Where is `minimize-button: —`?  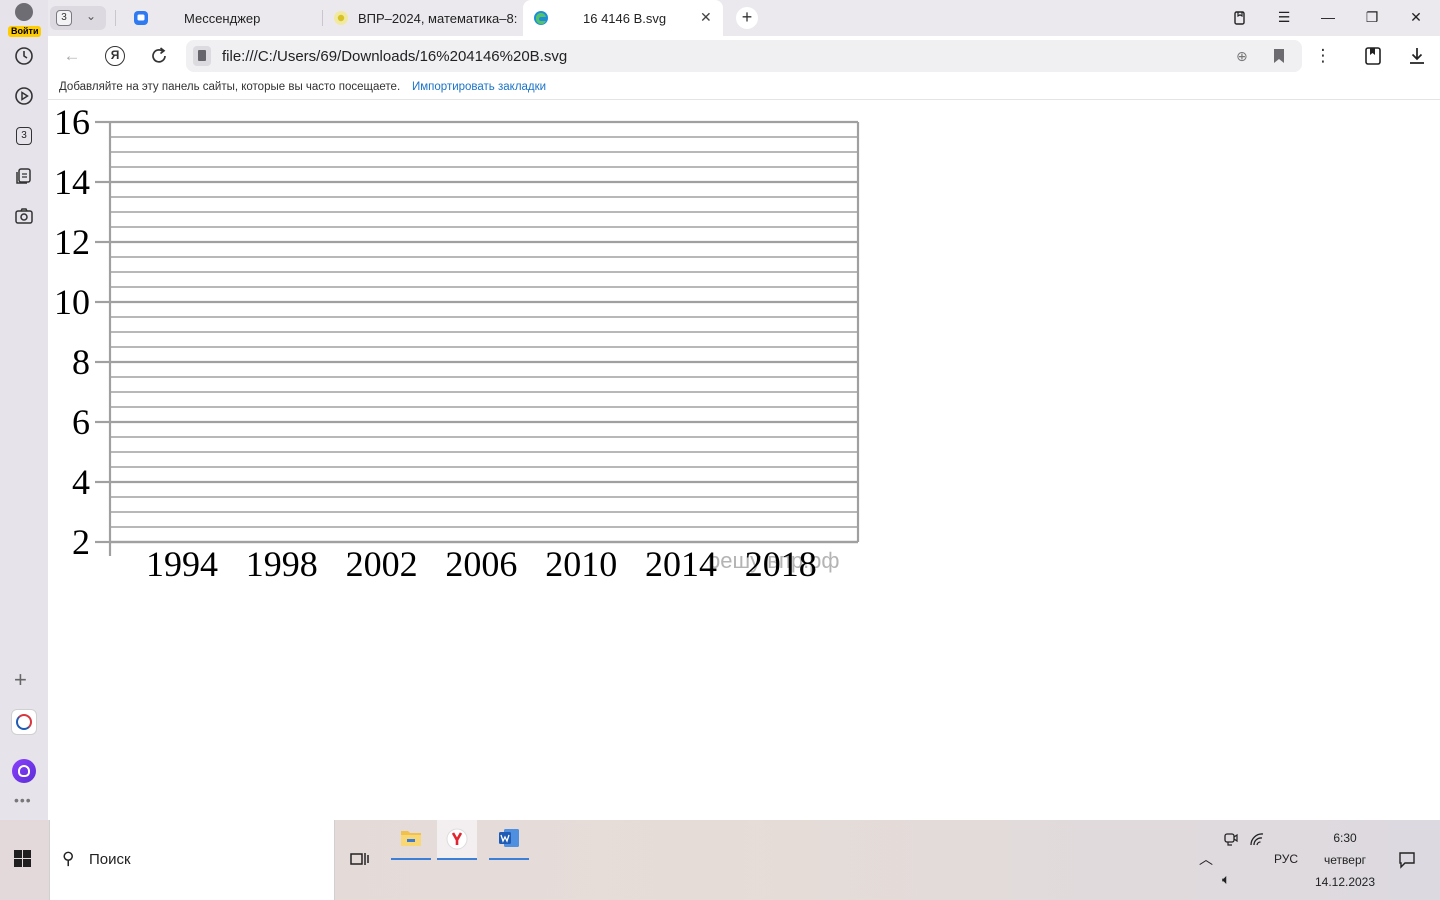 minimize-button: — is located at coordinates (1328, 17).